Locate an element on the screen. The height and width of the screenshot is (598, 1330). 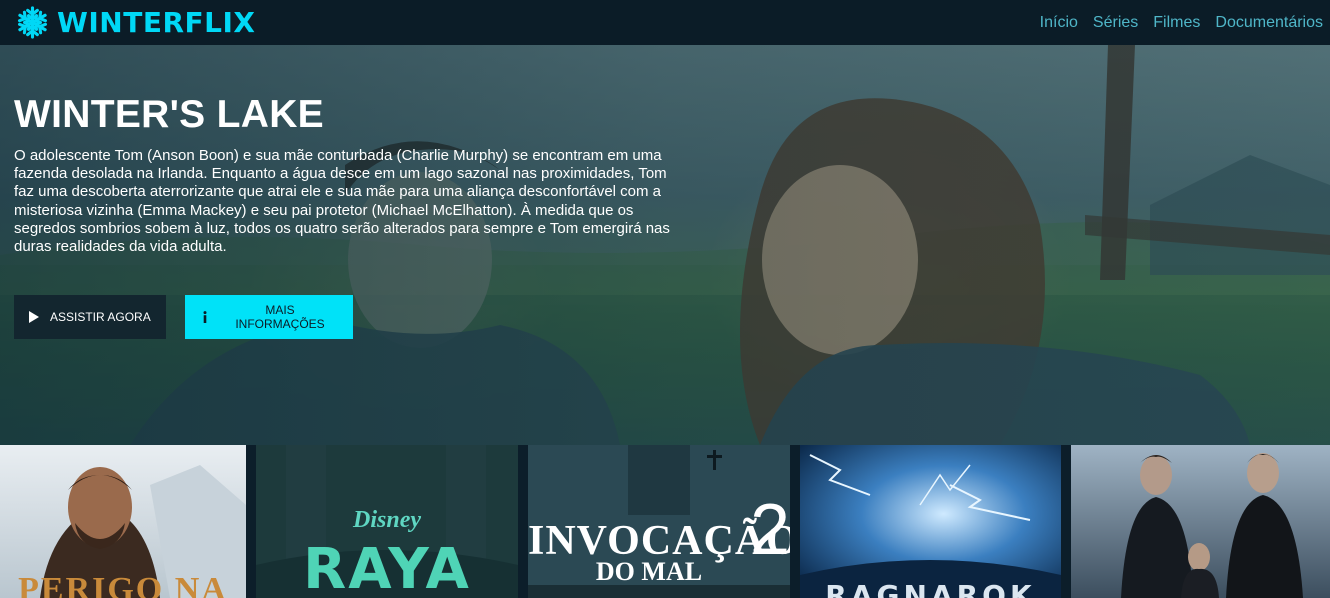
poster-ragnarok: RAGNAROK is located at coordinates (930, 521).